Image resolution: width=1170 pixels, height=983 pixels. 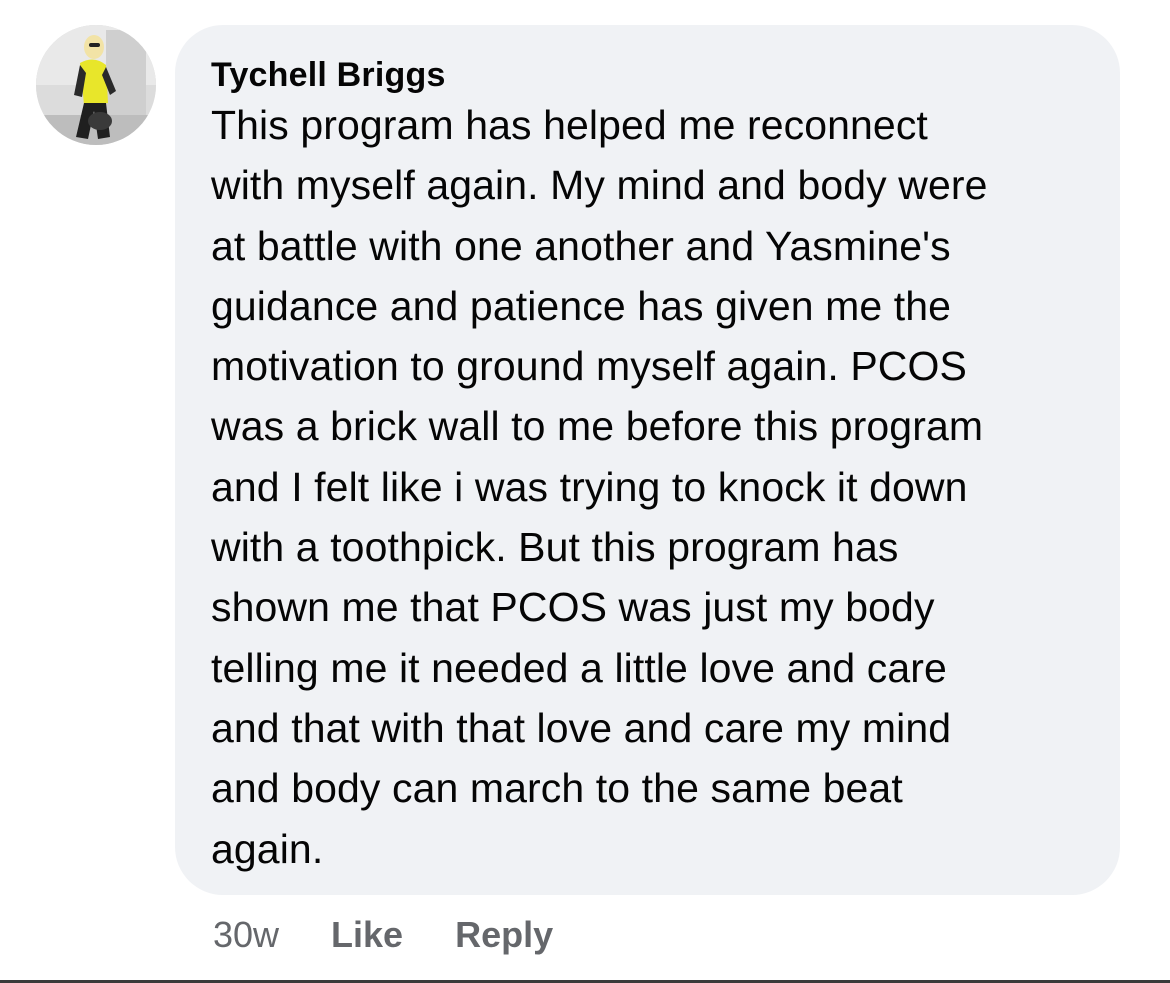 I want to click on comment-line: motivation to ground myself again. PCOS, so click(x=589, y=366).